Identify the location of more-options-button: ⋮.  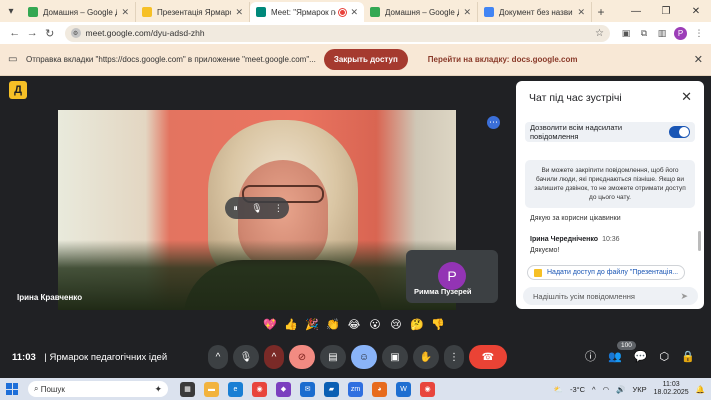
(454, 357).